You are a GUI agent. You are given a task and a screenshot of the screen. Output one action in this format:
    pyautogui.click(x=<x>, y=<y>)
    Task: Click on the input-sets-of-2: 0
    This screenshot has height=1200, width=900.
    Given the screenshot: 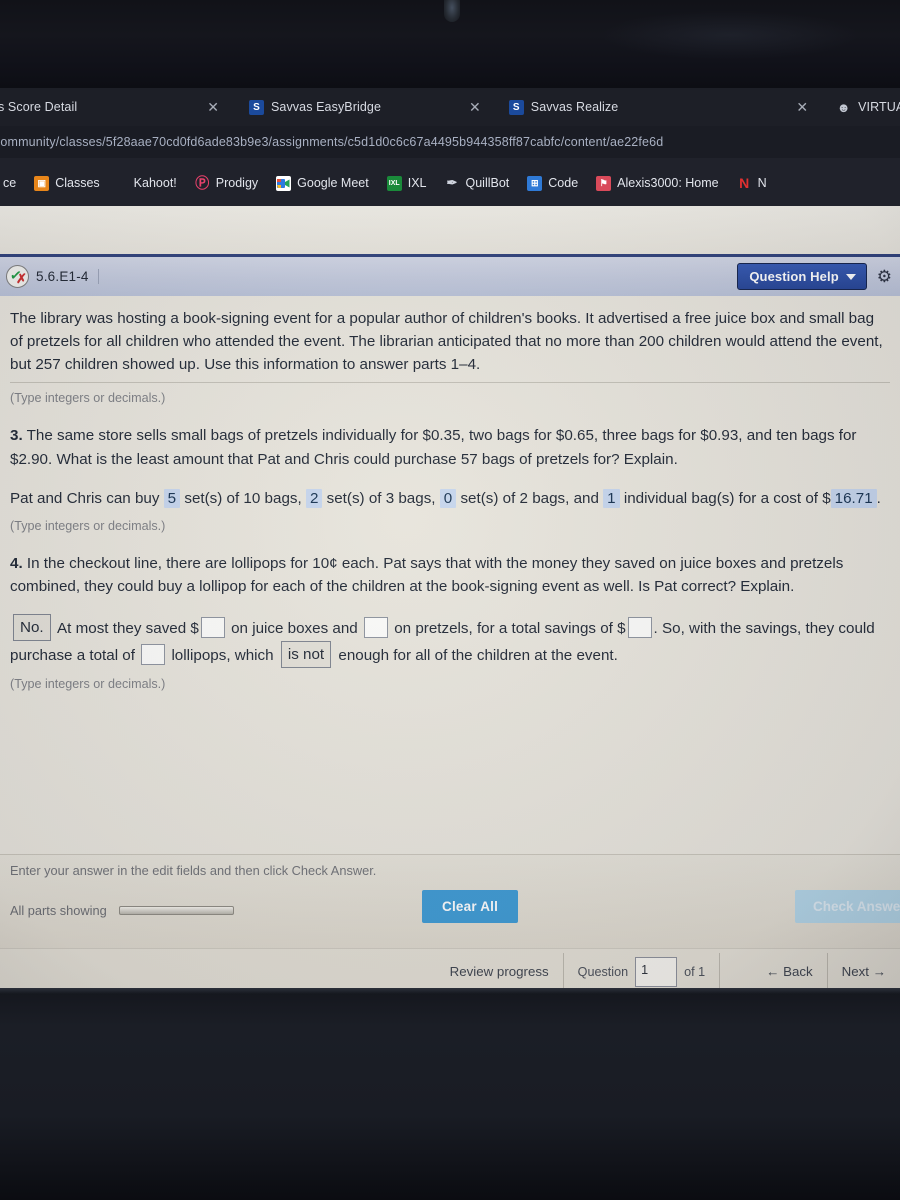 What is the action you would take?
    pyautogui.click(x=448, y=498)
    